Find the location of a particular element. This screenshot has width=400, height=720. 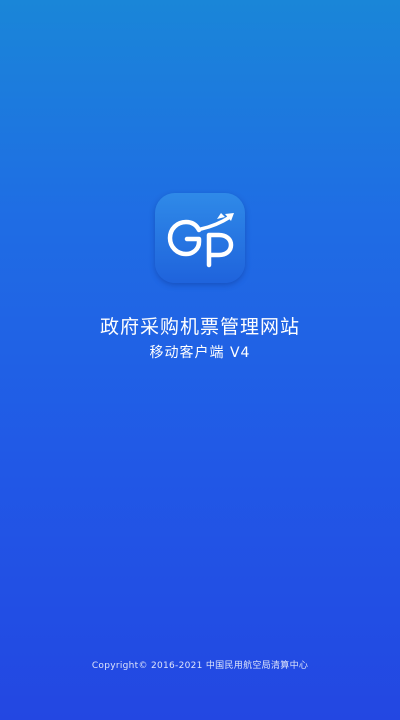

app-logo-icon is located at coordinates (200, 238).